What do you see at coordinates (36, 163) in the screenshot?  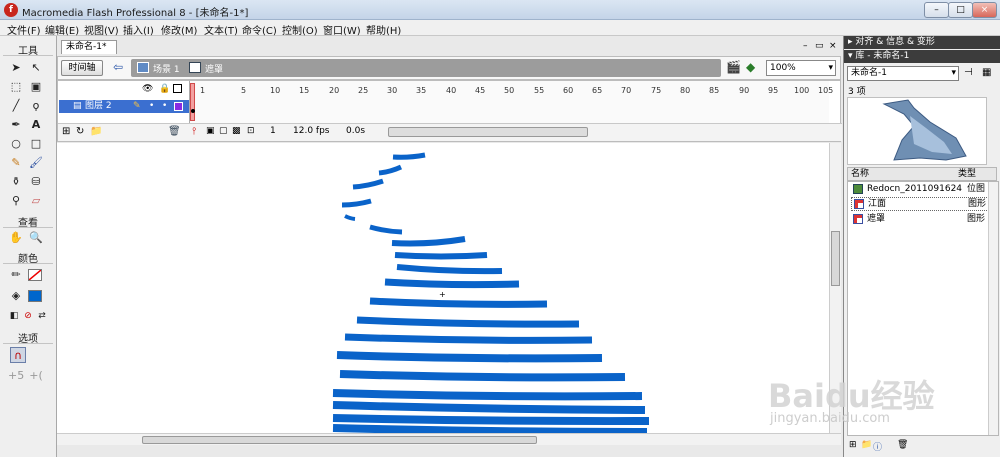 I see `brush-tool-icon: 🖌` at bounding box center [36, 163].